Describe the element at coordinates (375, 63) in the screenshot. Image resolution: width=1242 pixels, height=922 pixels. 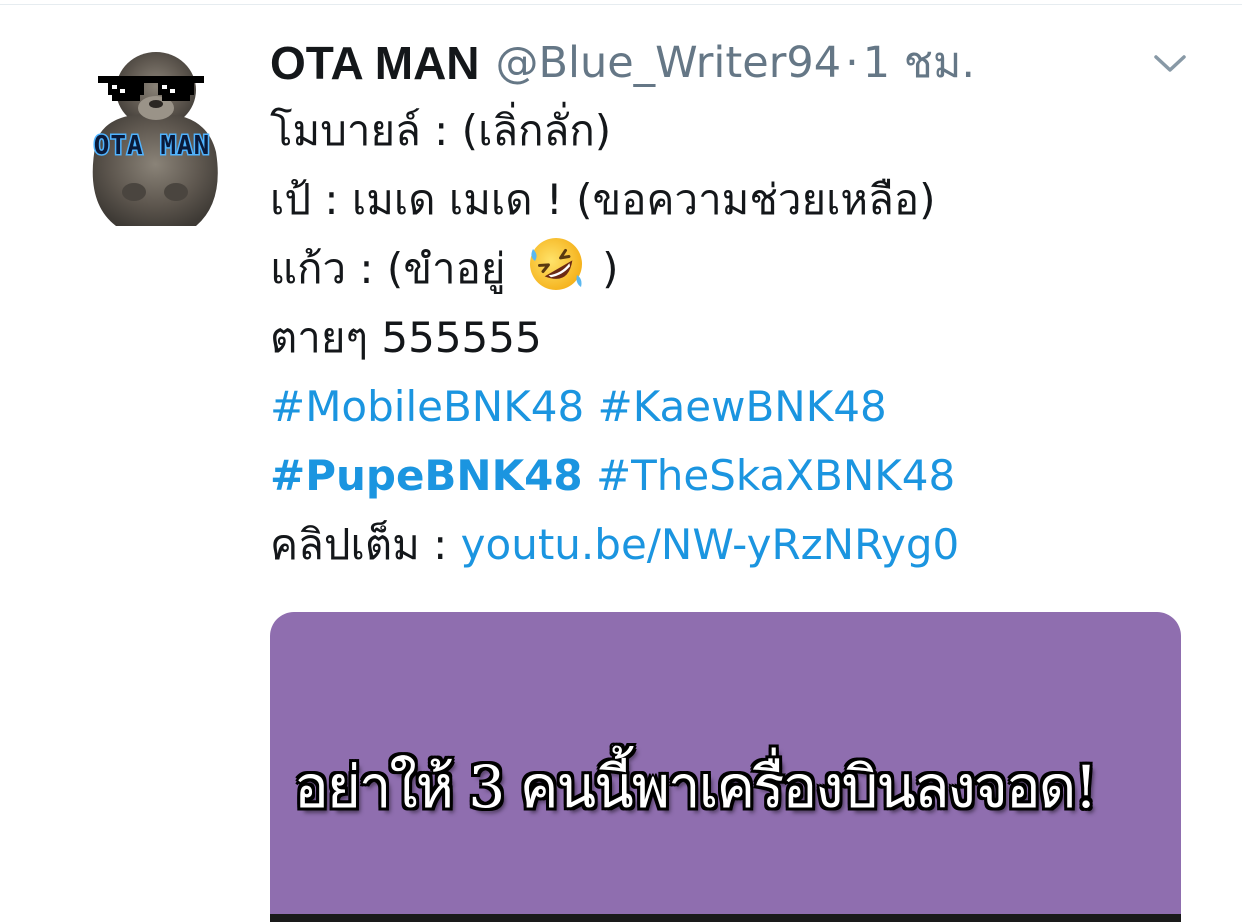
I see `display-name: OTA MAN` at that location.